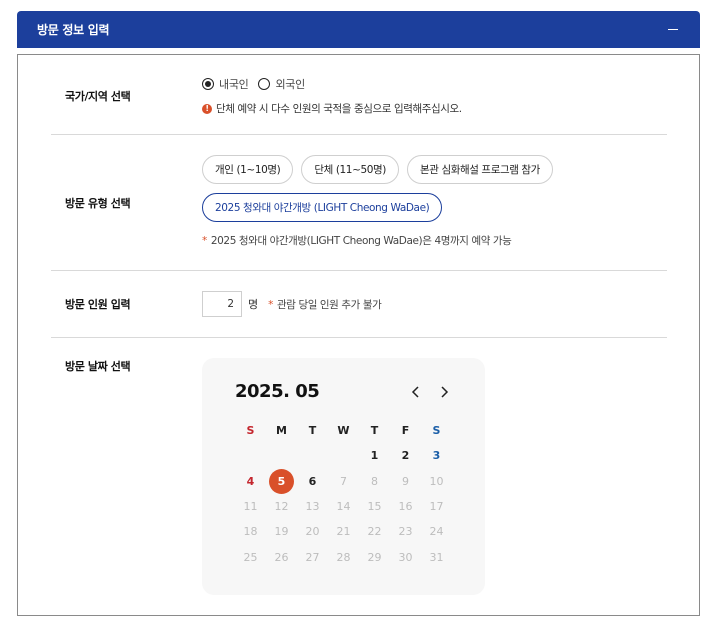 This screenshot has height=620, width=728. What do you see at coordinates (374, 532) in the screenshot?
I see `calendar-day: 22` at bounding box center [374, 532].